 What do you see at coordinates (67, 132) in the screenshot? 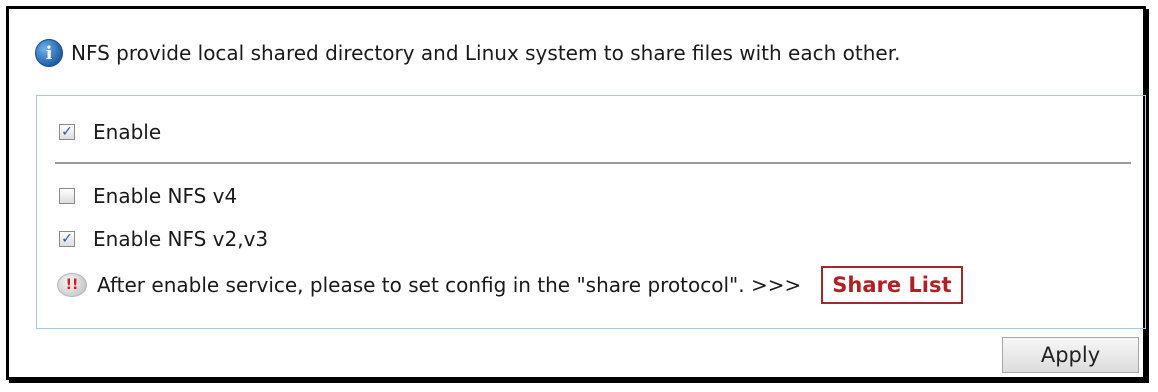
I see `enable-checkbox: ✓` at bounding box center [67, 132].